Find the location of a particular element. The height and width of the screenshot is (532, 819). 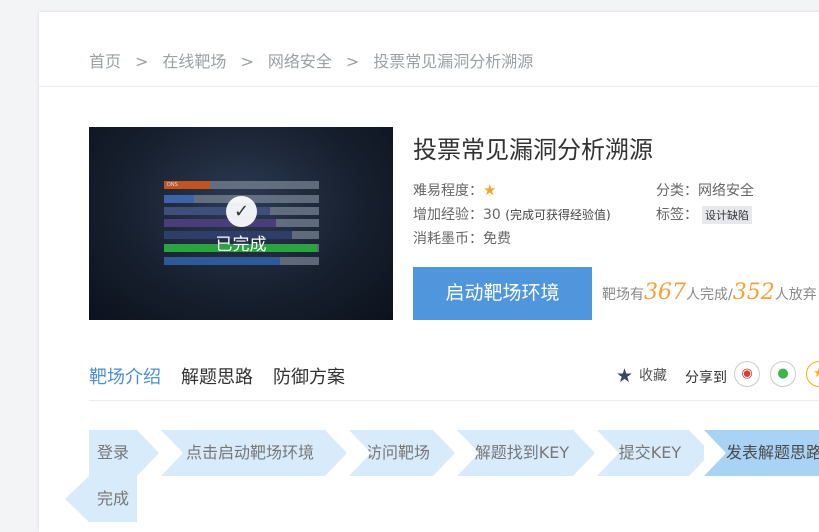

tab-solution: 解题思路 is located at coordinates (217, 376).